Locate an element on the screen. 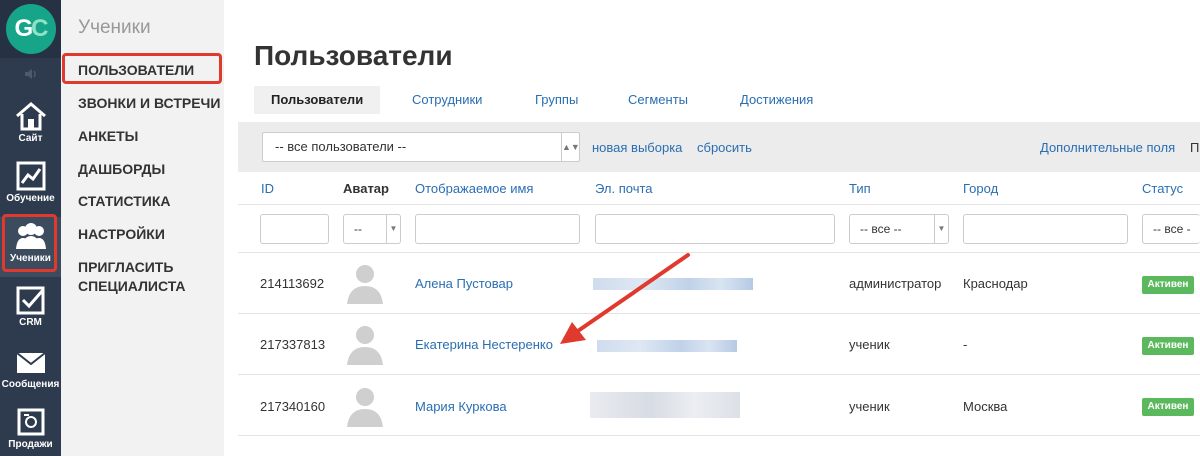 The height and width of the screenshot is (456, 1200). register-icon is located at coordinates (30, 422).